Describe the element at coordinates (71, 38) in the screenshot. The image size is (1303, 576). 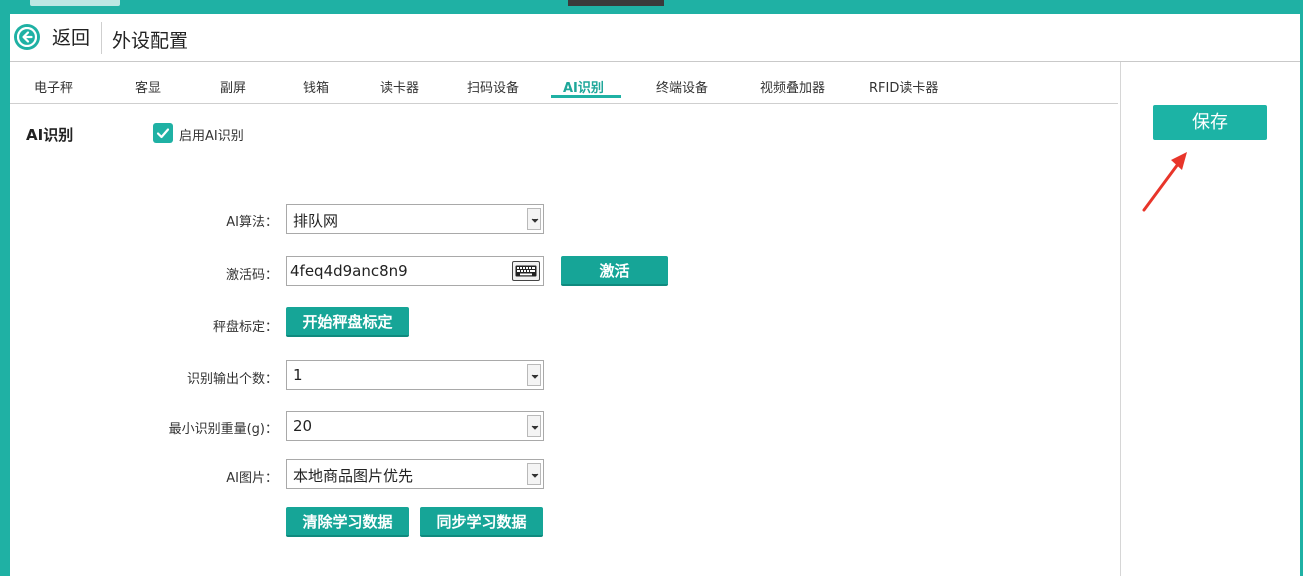
I see `back-label: 返回` at that location.